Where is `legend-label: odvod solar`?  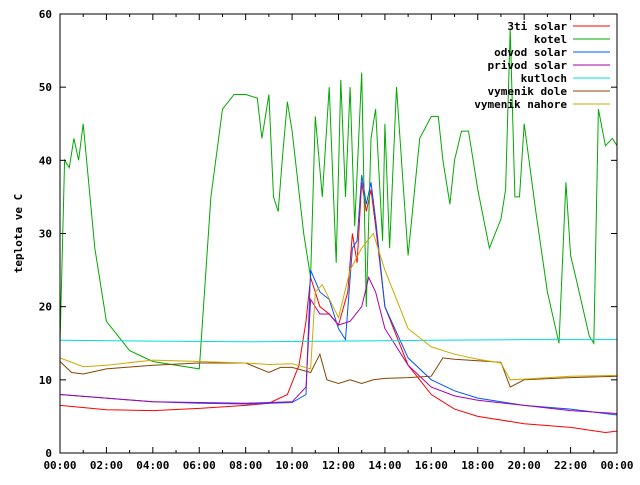
legend-label: odvod solar is located at coordinates (530, 52).